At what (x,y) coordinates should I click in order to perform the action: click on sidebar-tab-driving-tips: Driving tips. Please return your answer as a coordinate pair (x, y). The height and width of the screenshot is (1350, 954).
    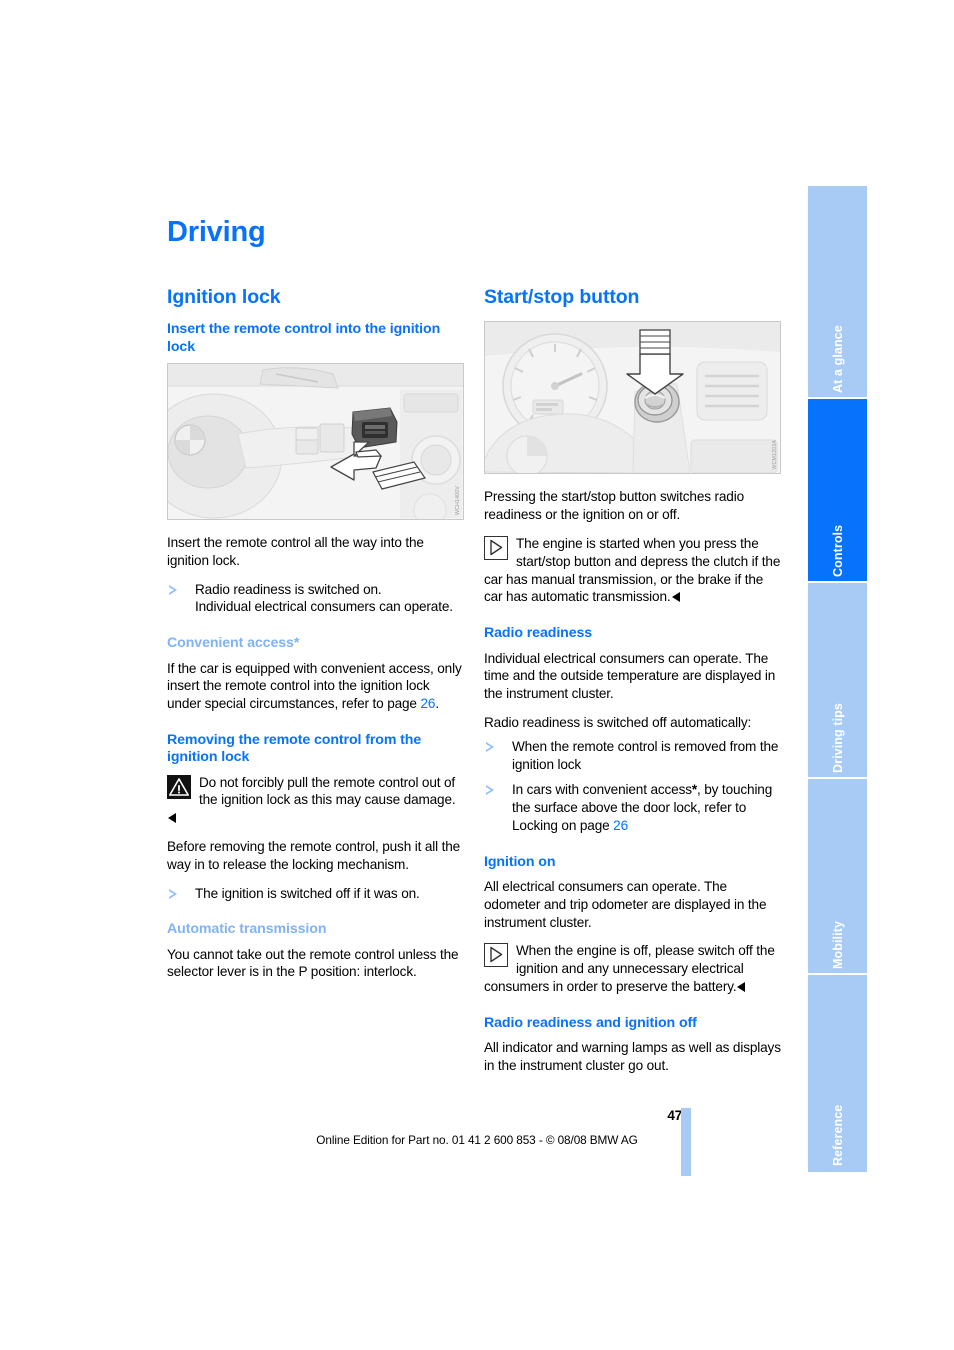
    Looking at the image, I should click on (837, 681).